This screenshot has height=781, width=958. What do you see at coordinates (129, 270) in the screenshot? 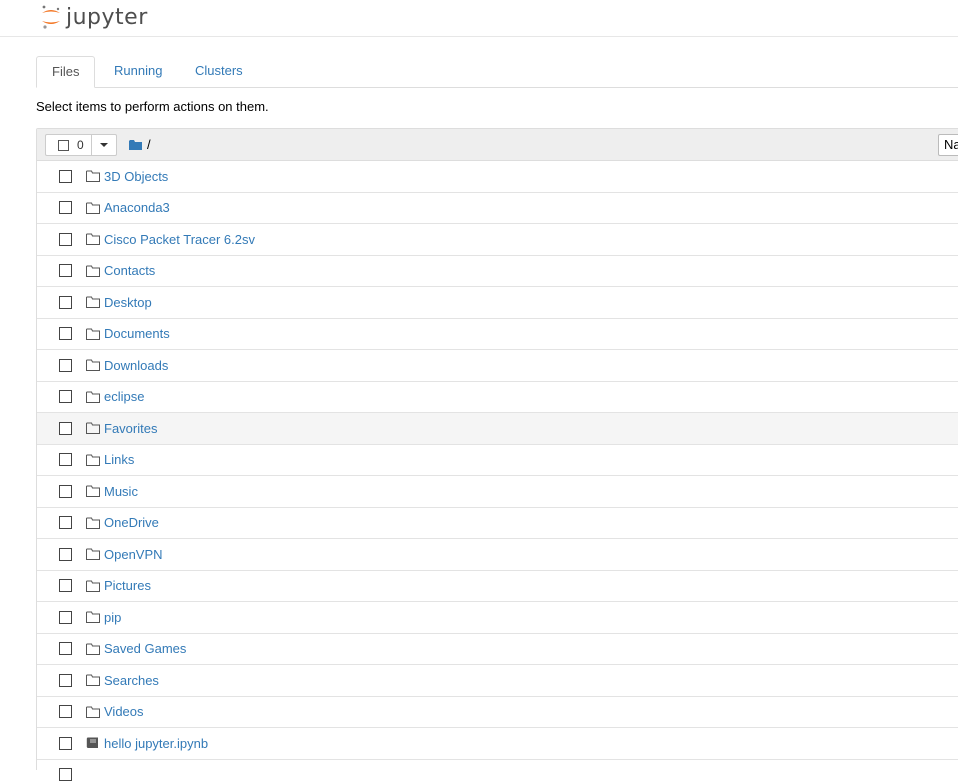
I see `item-name-link: Contacts` at bounding box center [129, 270].